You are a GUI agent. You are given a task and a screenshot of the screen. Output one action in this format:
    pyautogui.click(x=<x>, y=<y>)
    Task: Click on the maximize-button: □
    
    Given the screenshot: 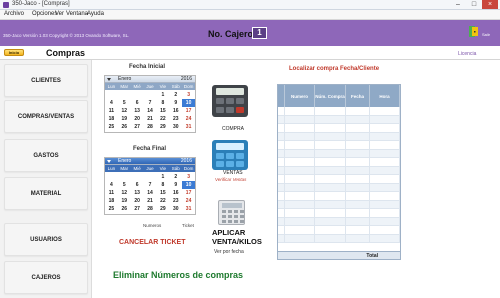 What is the action you would take?
    pyautogui.click(x=474, y=4)
    